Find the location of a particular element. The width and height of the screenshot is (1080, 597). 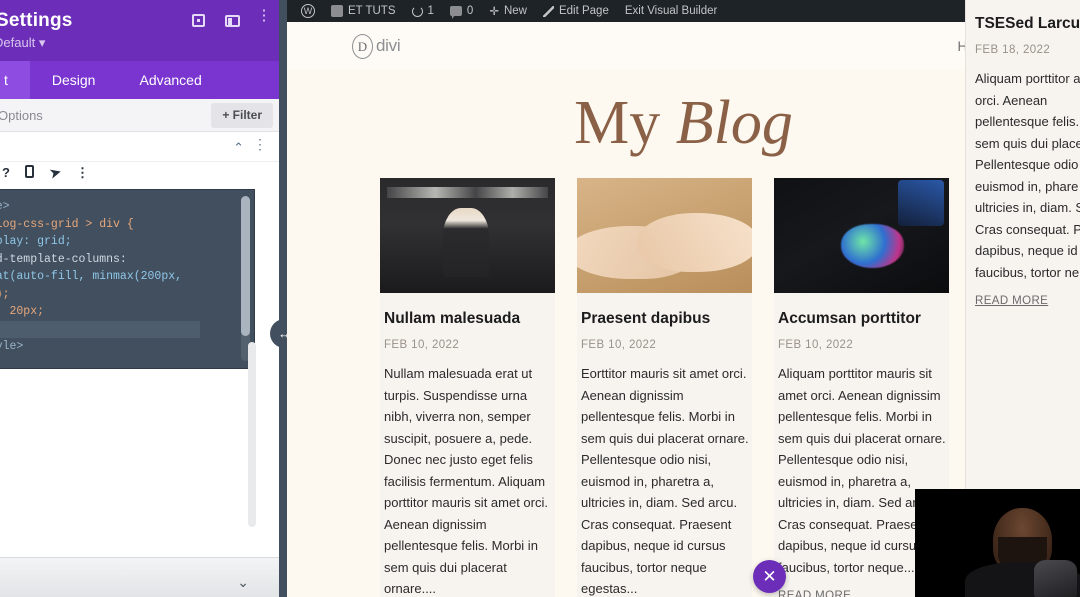

preset-label: Default is located at coordinates (18, 42).